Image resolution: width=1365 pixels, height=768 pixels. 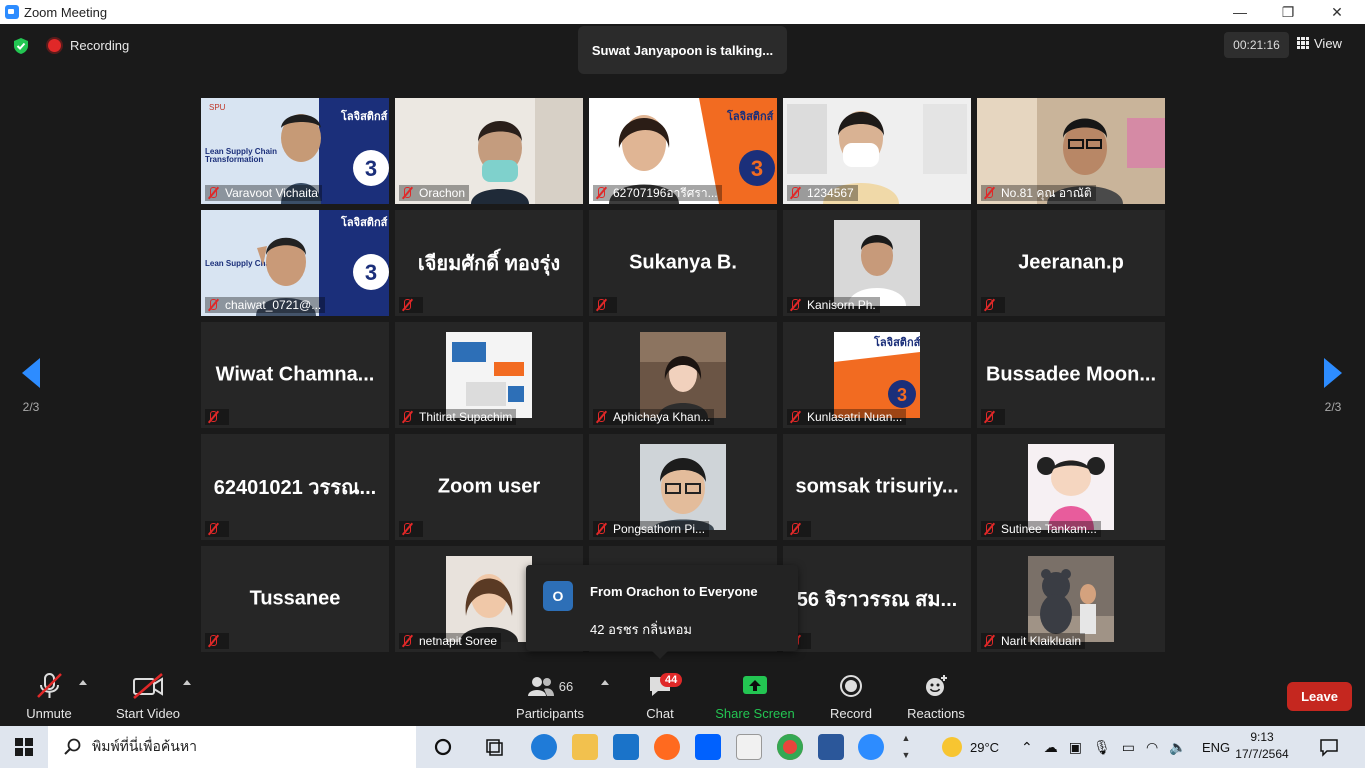 I want to click on wifi-icon: ◠, so click(x=1152, y=747).